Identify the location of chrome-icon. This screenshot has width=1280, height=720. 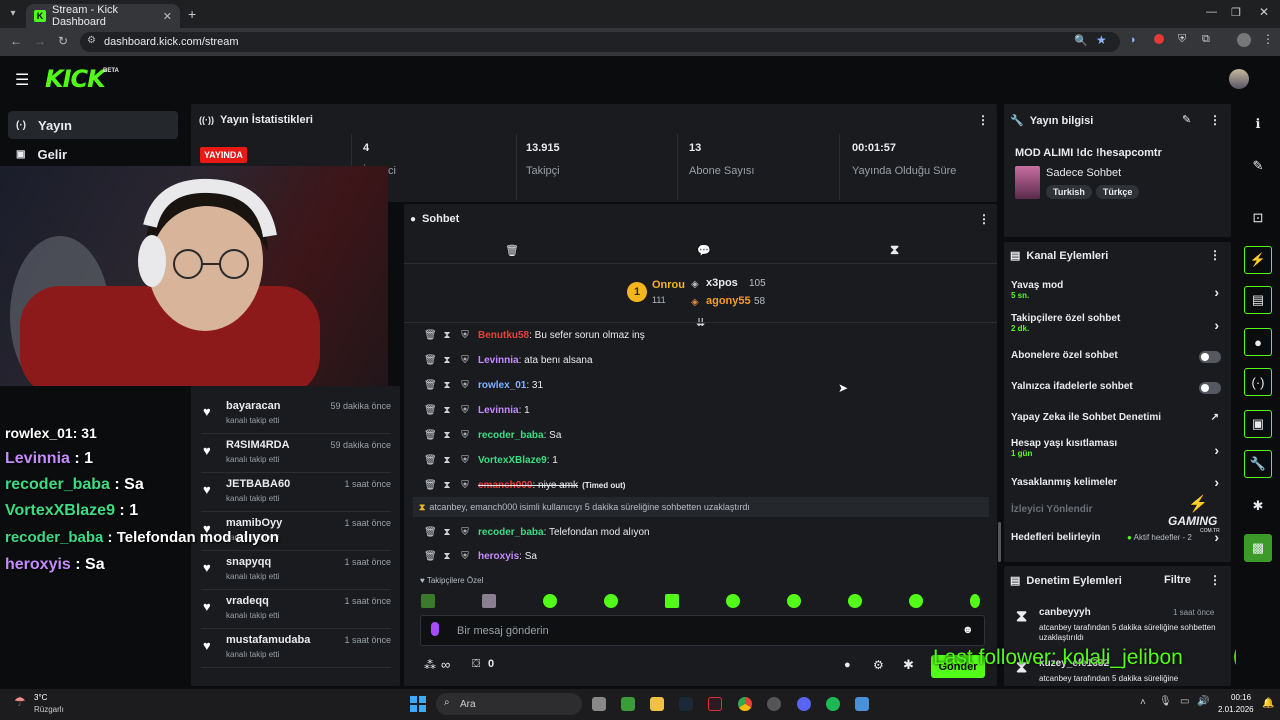
(745, 704).